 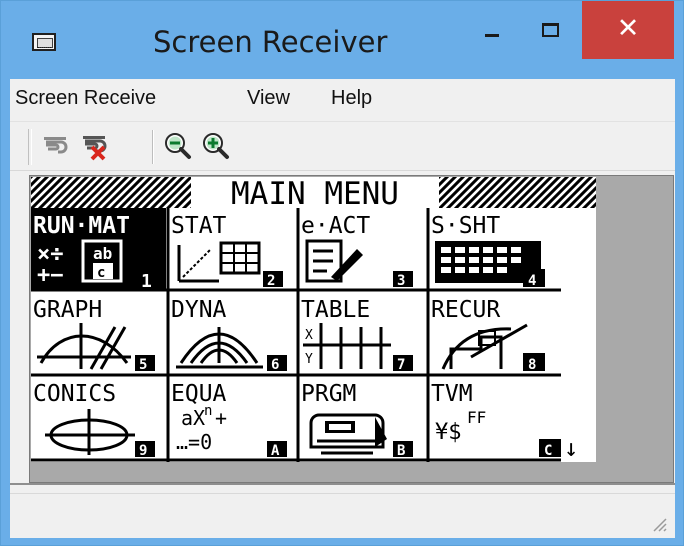 I want to click on tile-conics: CONICS 9, so click(x=94, y=420).